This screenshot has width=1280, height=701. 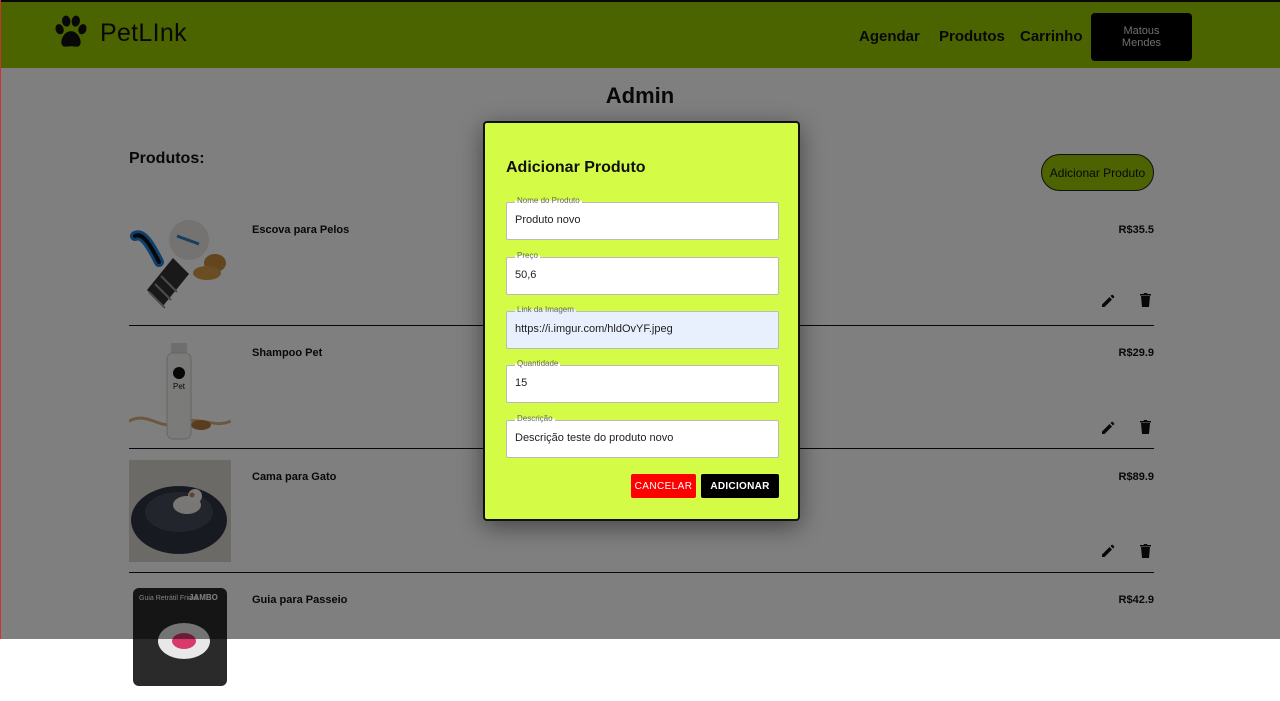 What do you see at coordinates (545, 309) in the screenshot?
I see `field-label: Link da Imagem` at bounding box center [545, 309].